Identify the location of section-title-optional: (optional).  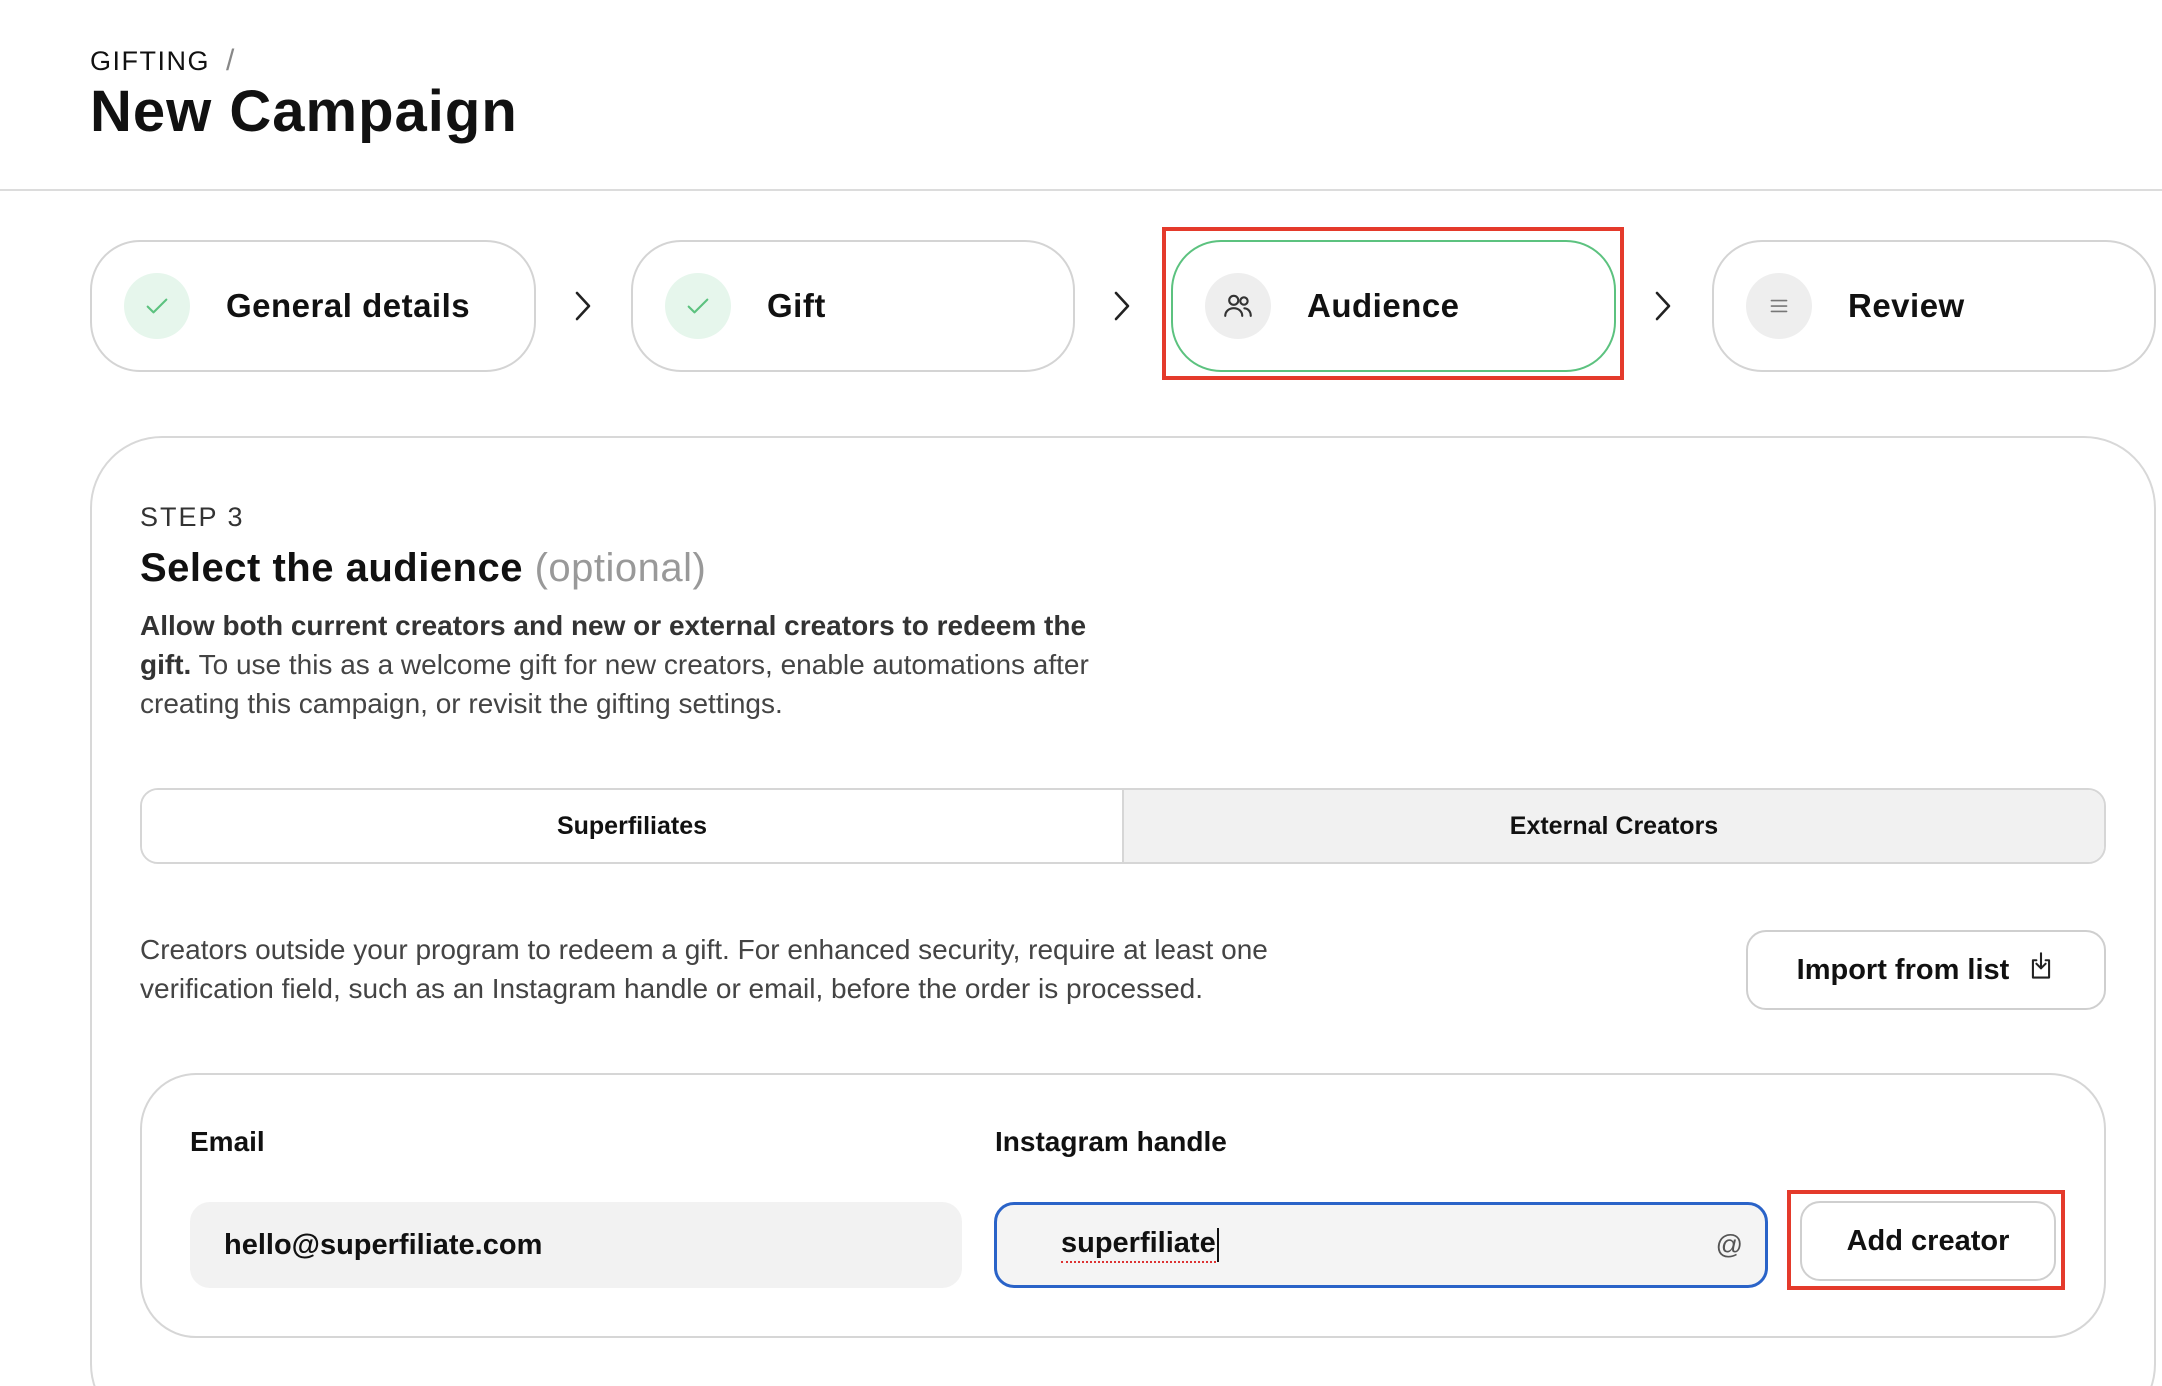
(620, 568).